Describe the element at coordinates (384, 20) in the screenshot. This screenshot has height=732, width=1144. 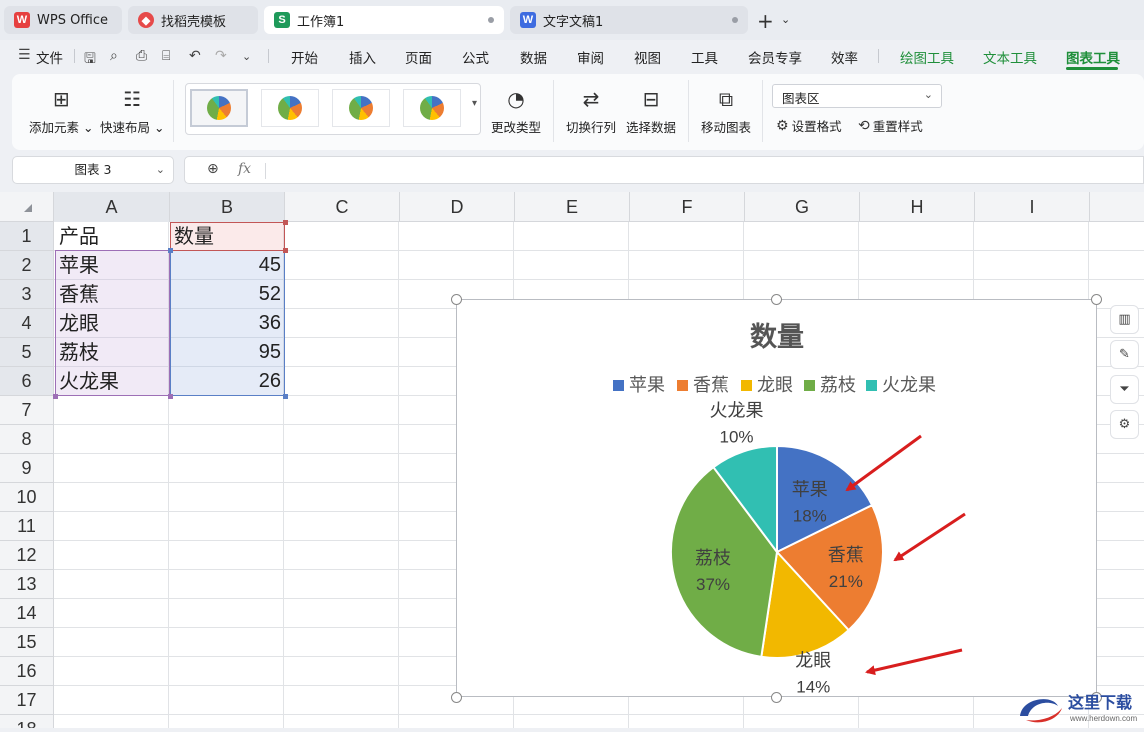
I see `tab-workbook: S 工作簿1` at that location.